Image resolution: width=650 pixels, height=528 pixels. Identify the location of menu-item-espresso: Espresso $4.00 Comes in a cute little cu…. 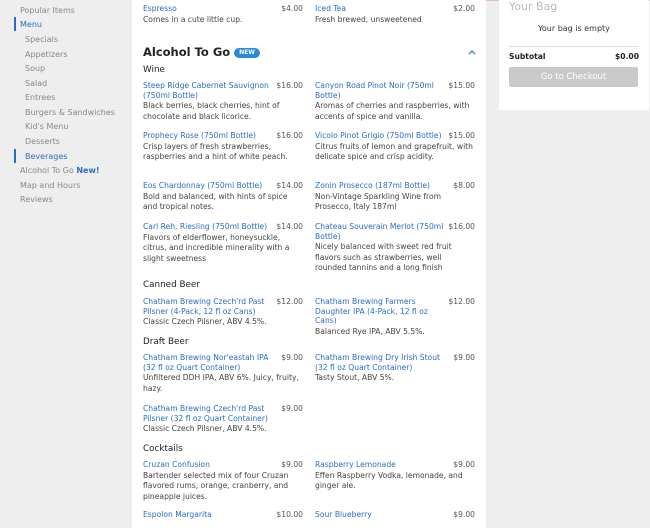
(223, 14).